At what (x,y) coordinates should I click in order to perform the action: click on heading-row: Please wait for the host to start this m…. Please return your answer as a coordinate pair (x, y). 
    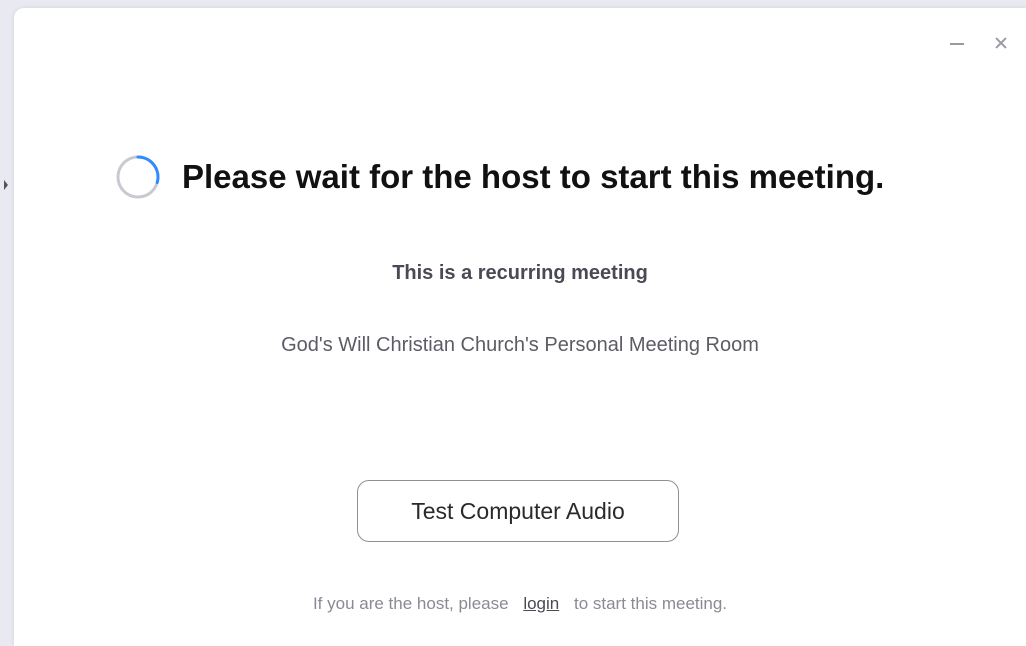
    Looking at the image, I should click on (499, 177).